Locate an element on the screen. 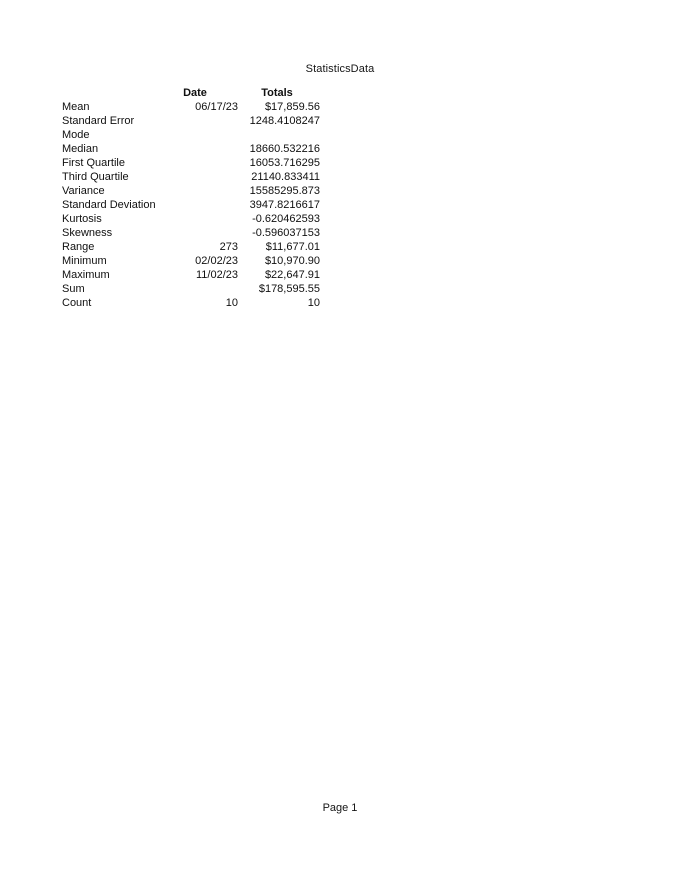 Image resolution: width=680 pixels, height=880 pixels. table-row: Median 18660.532216 is located at coordinates (191, 149).